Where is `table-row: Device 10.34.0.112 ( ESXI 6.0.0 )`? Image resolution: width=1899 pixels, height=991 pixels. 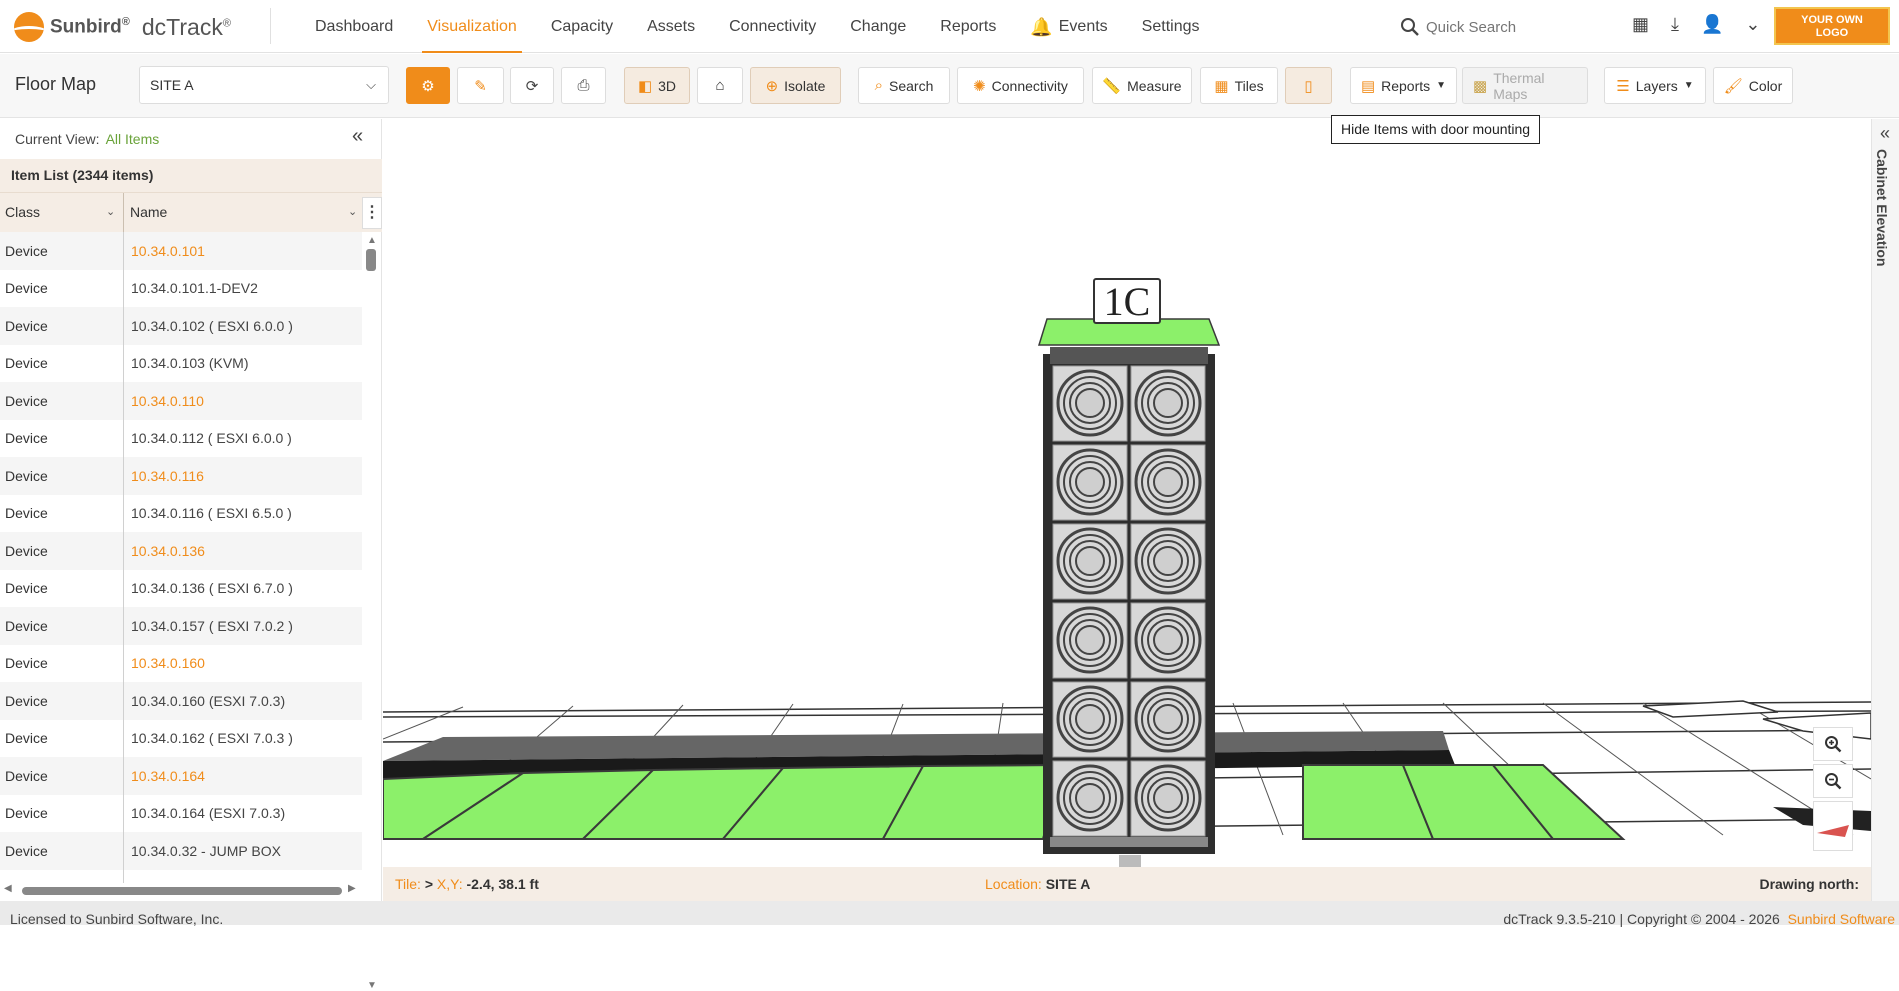
table-row: Device 10.34.0.112 ( ESXI 6.0.0 ) is located at coordinates (181, 439).